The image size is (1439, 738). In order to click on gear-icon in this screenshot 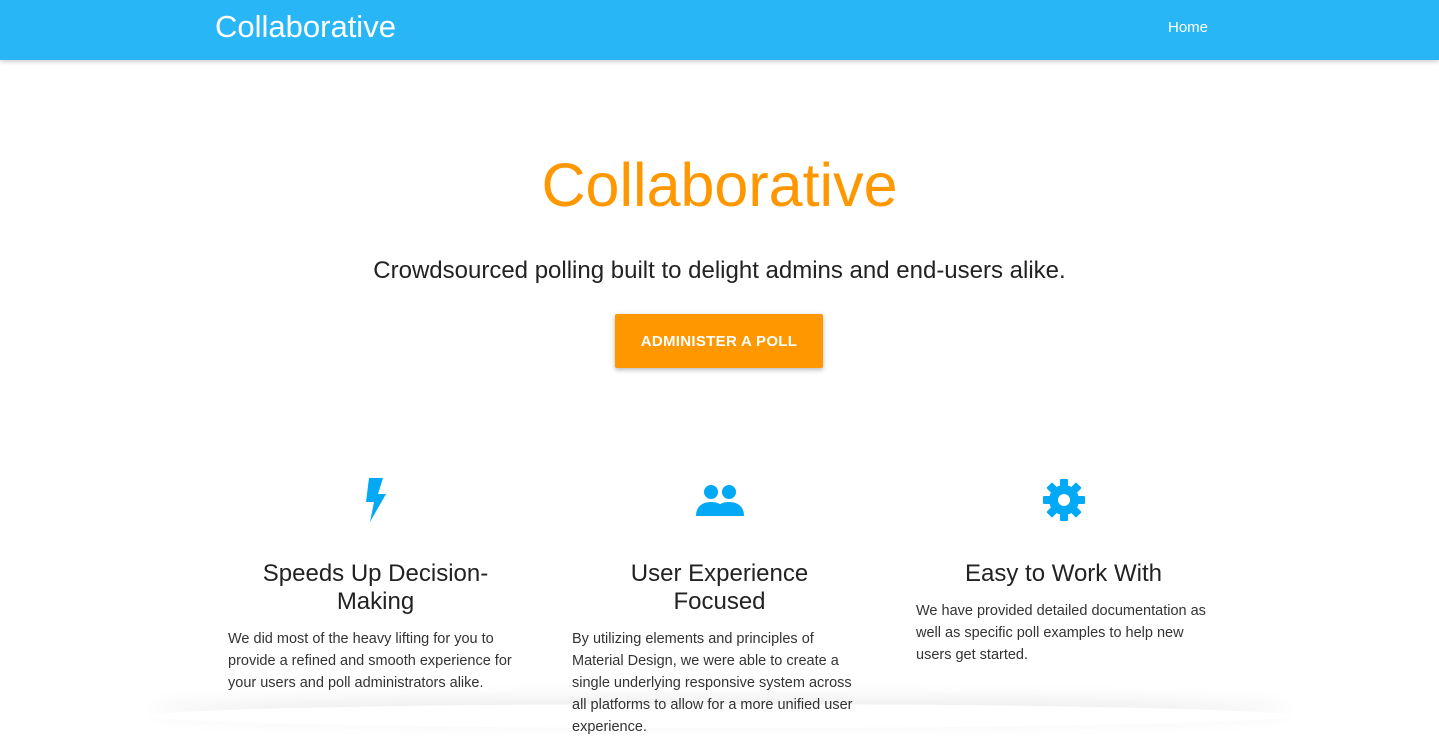, I will do `click(1063, 500)`.